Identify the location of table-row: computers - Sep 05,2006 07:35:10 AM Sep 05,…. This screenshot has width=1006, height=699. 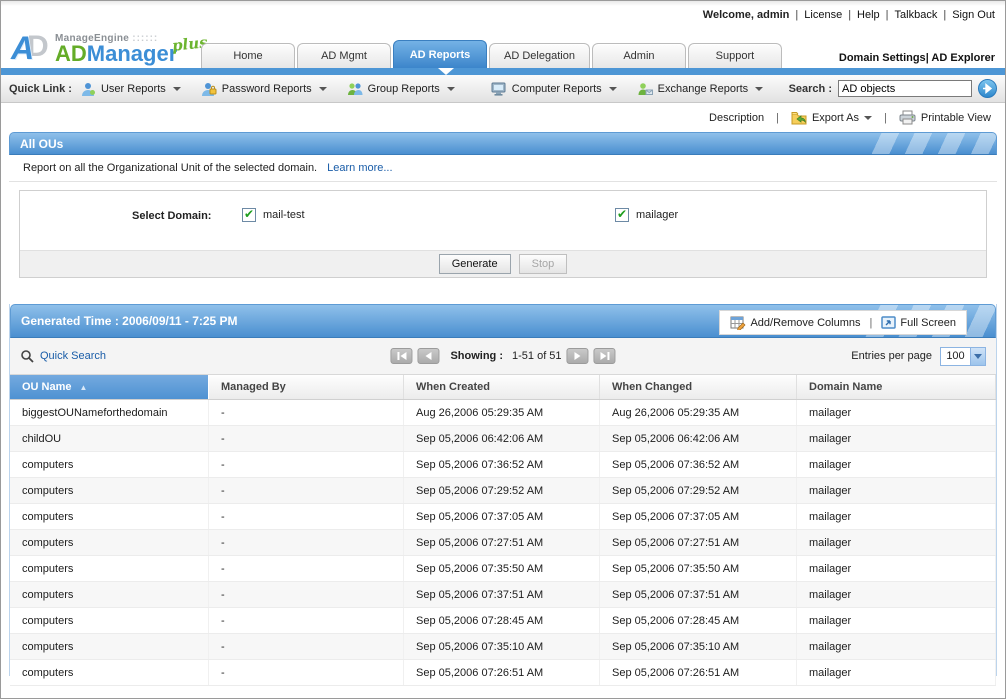
(503, 647).